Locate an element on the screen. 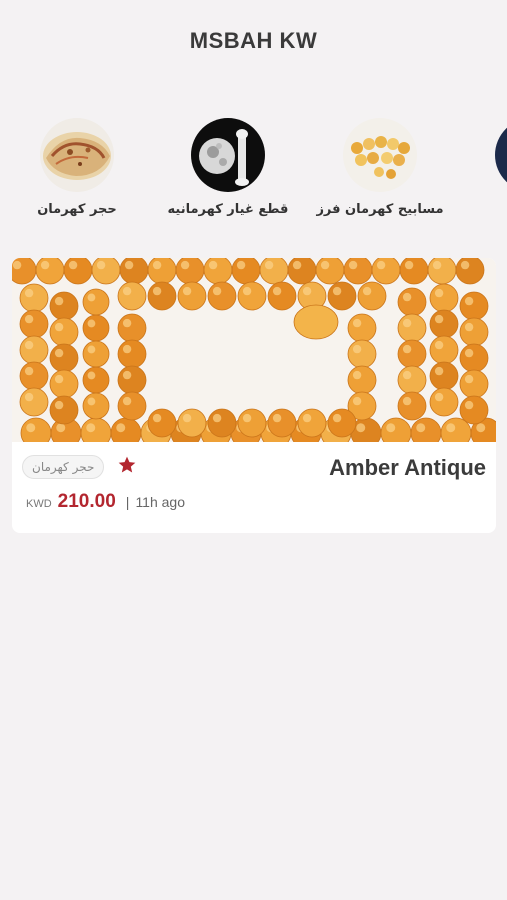 Image resolution: width=507 pixels, height=900 pixels. price-row: KWD 210.00 | 11h ago is located at coordinates (105, 502).